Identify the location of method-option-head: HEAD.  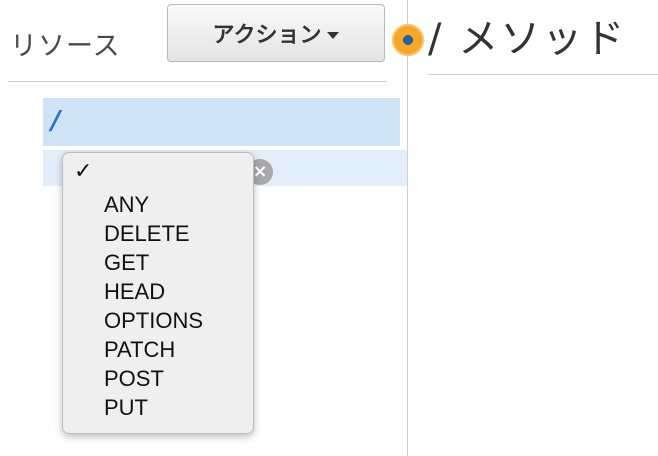
(134, 292).